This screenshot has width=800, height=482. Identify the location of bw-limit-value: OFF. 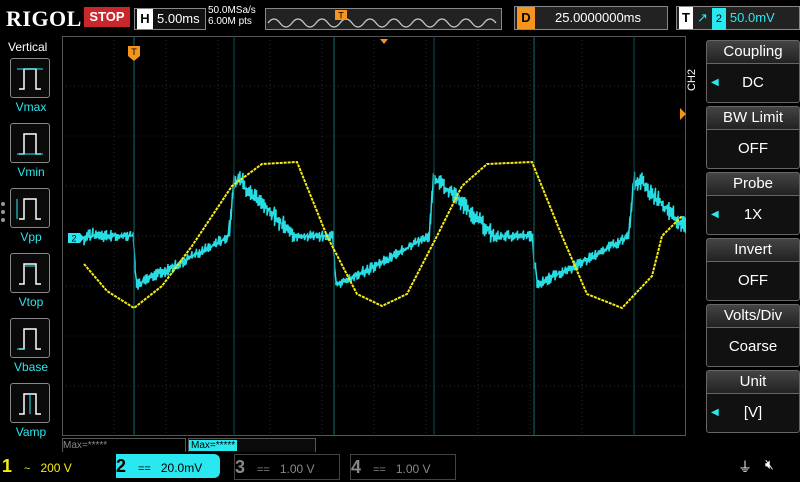
(753, 148).